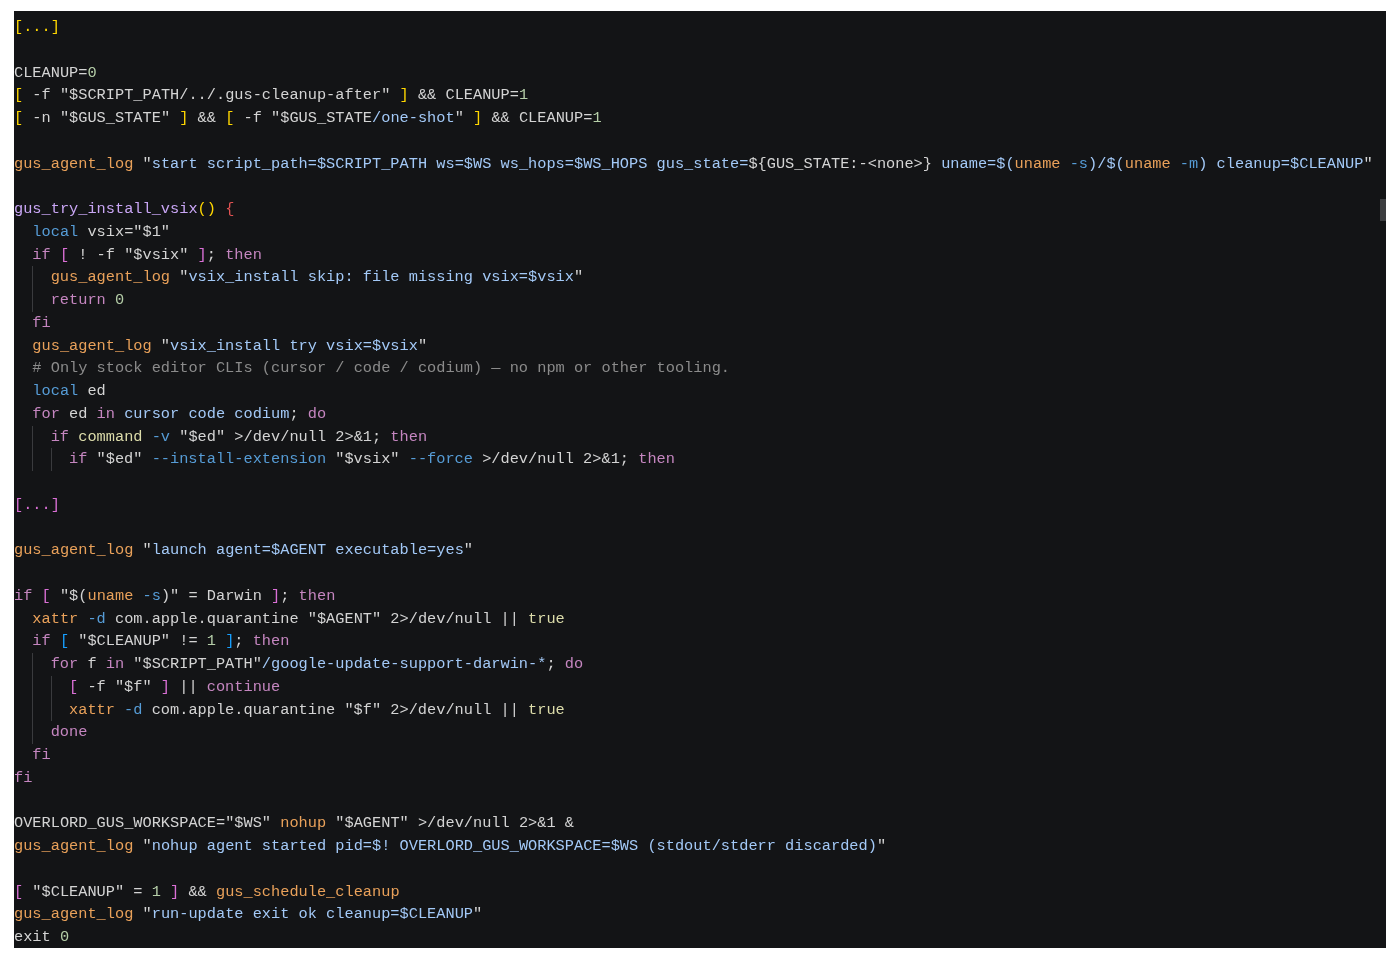  I want to click on code-line: gus_agent_log "run-update exit ok cleanup=$CLEANUP", so click(249, 915).